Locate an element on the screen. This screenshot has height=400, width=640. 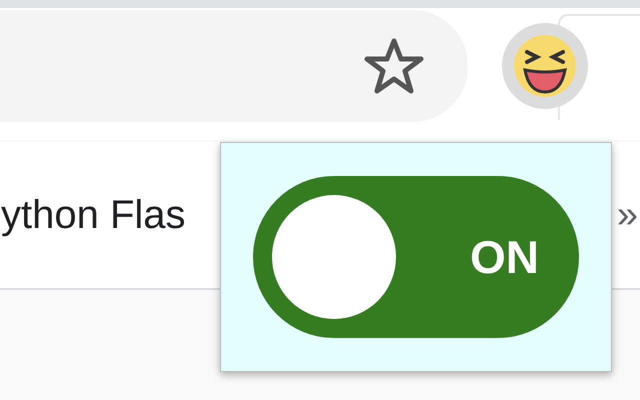
laughing-emoji-icon is located at coordinates (545, 66).